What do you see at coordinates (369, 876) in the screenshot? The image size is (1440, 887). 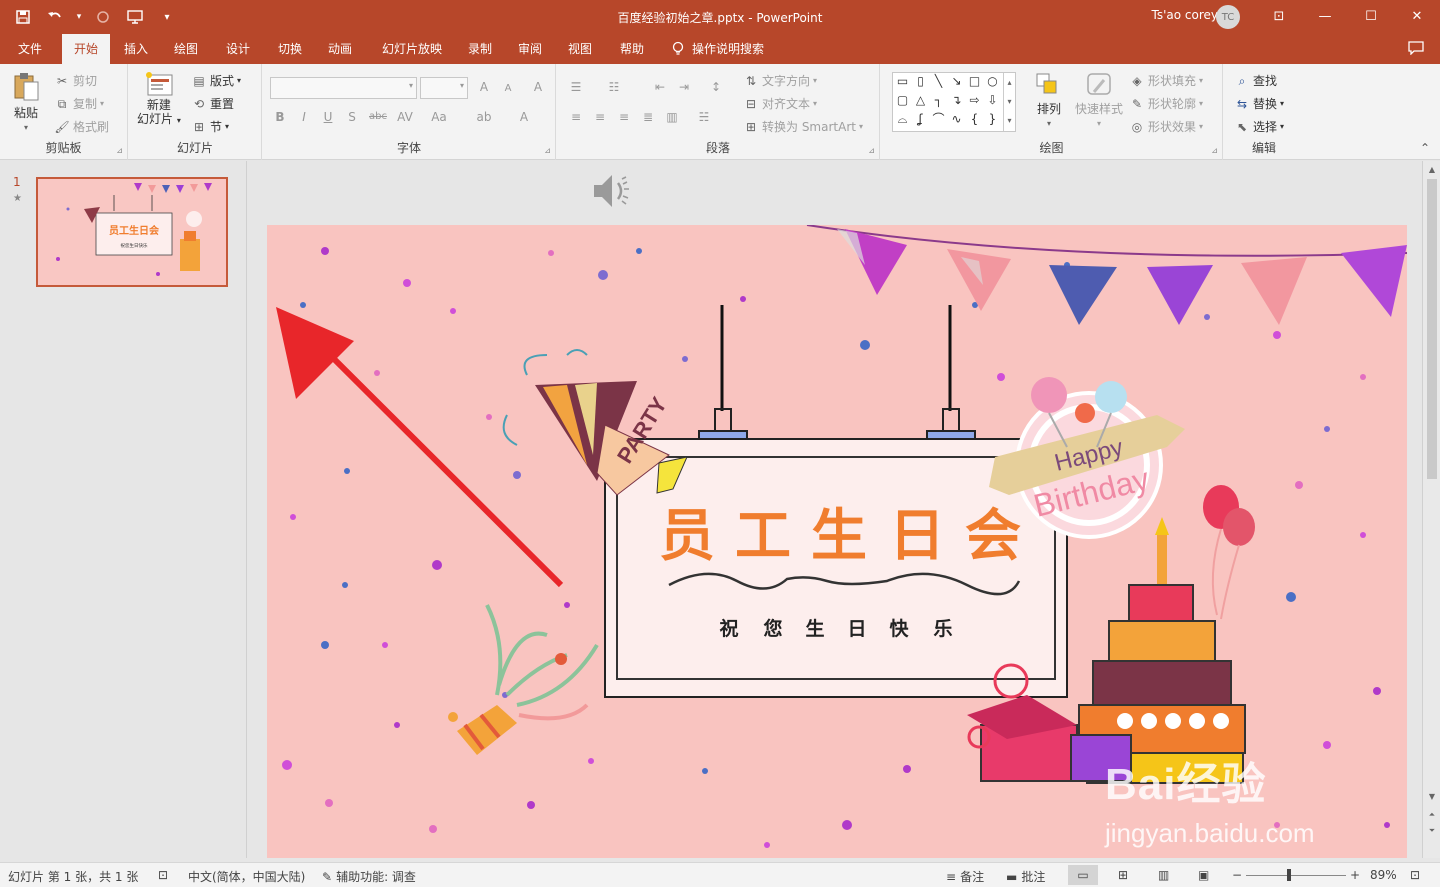 I see `accessibility-status: ✎ 辅助功能: 调查` at bounding box center [369, 876].